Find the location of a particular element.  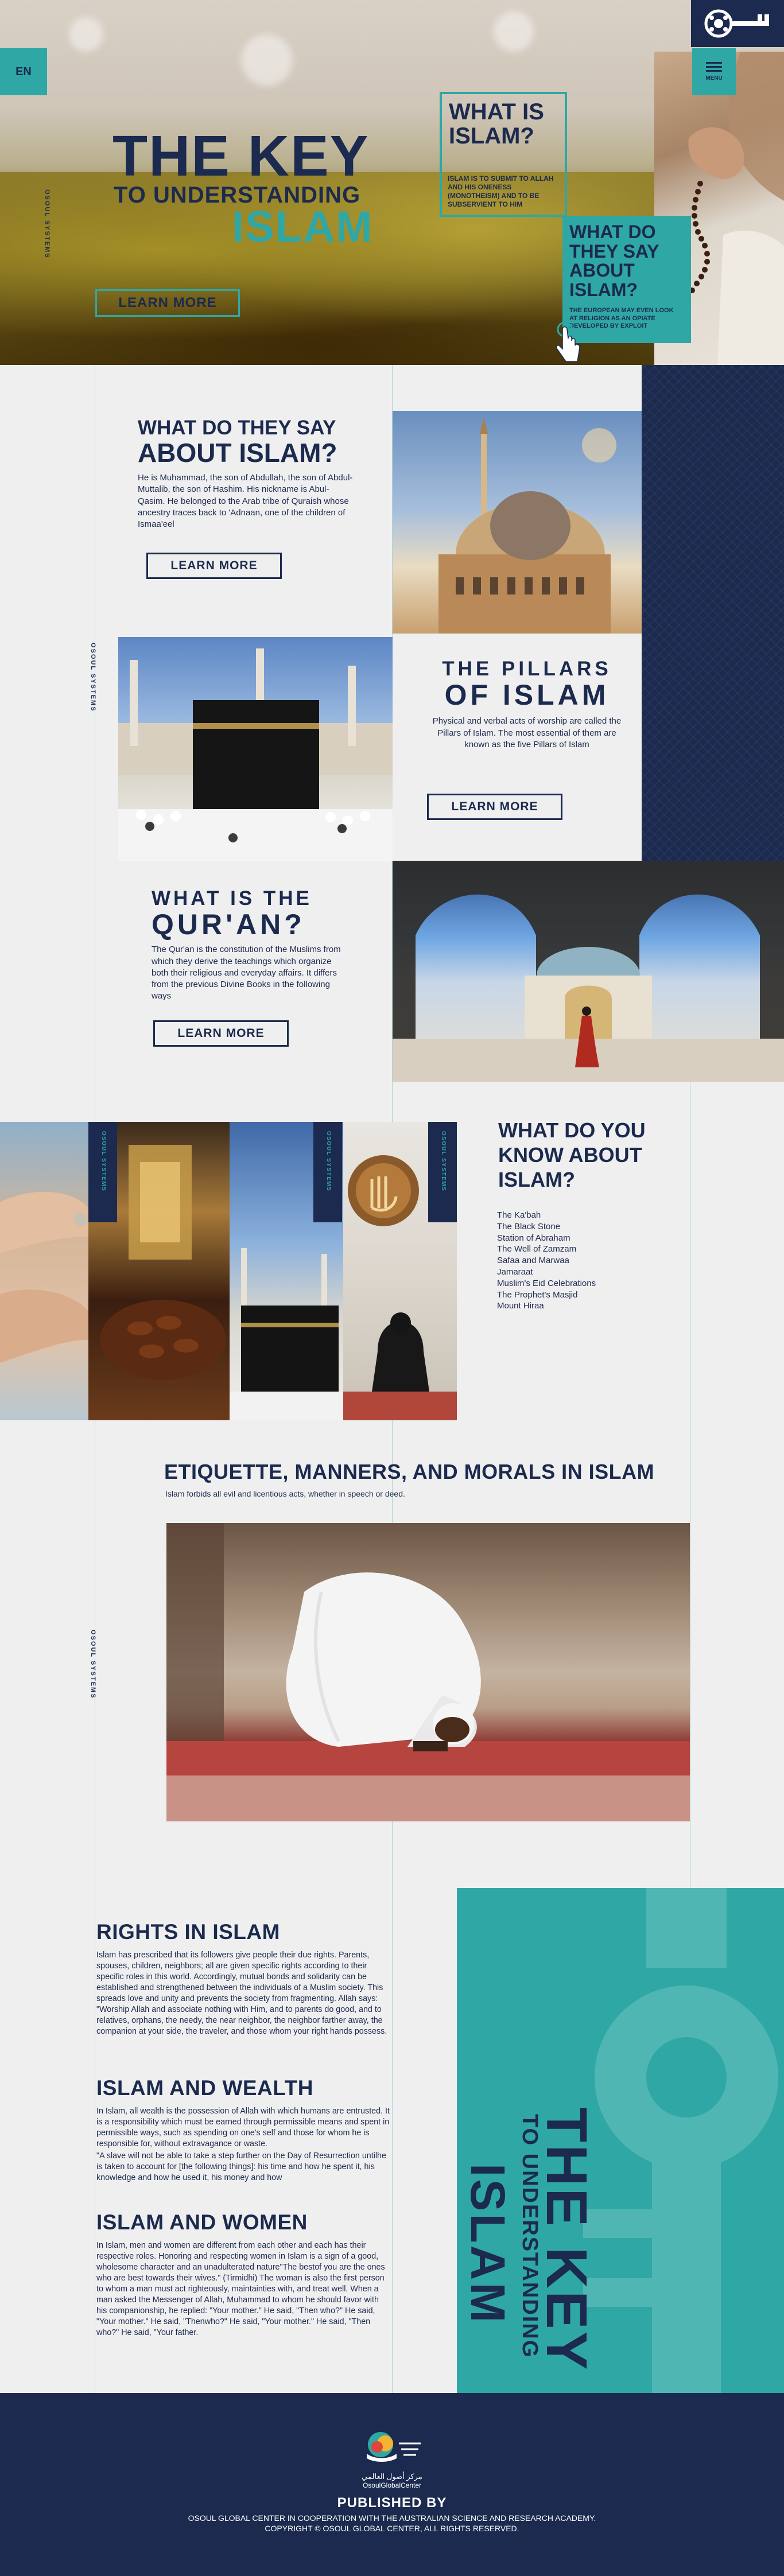

pillars-learn-more-button: LEARN MORE is located at coordinates (494, 807).